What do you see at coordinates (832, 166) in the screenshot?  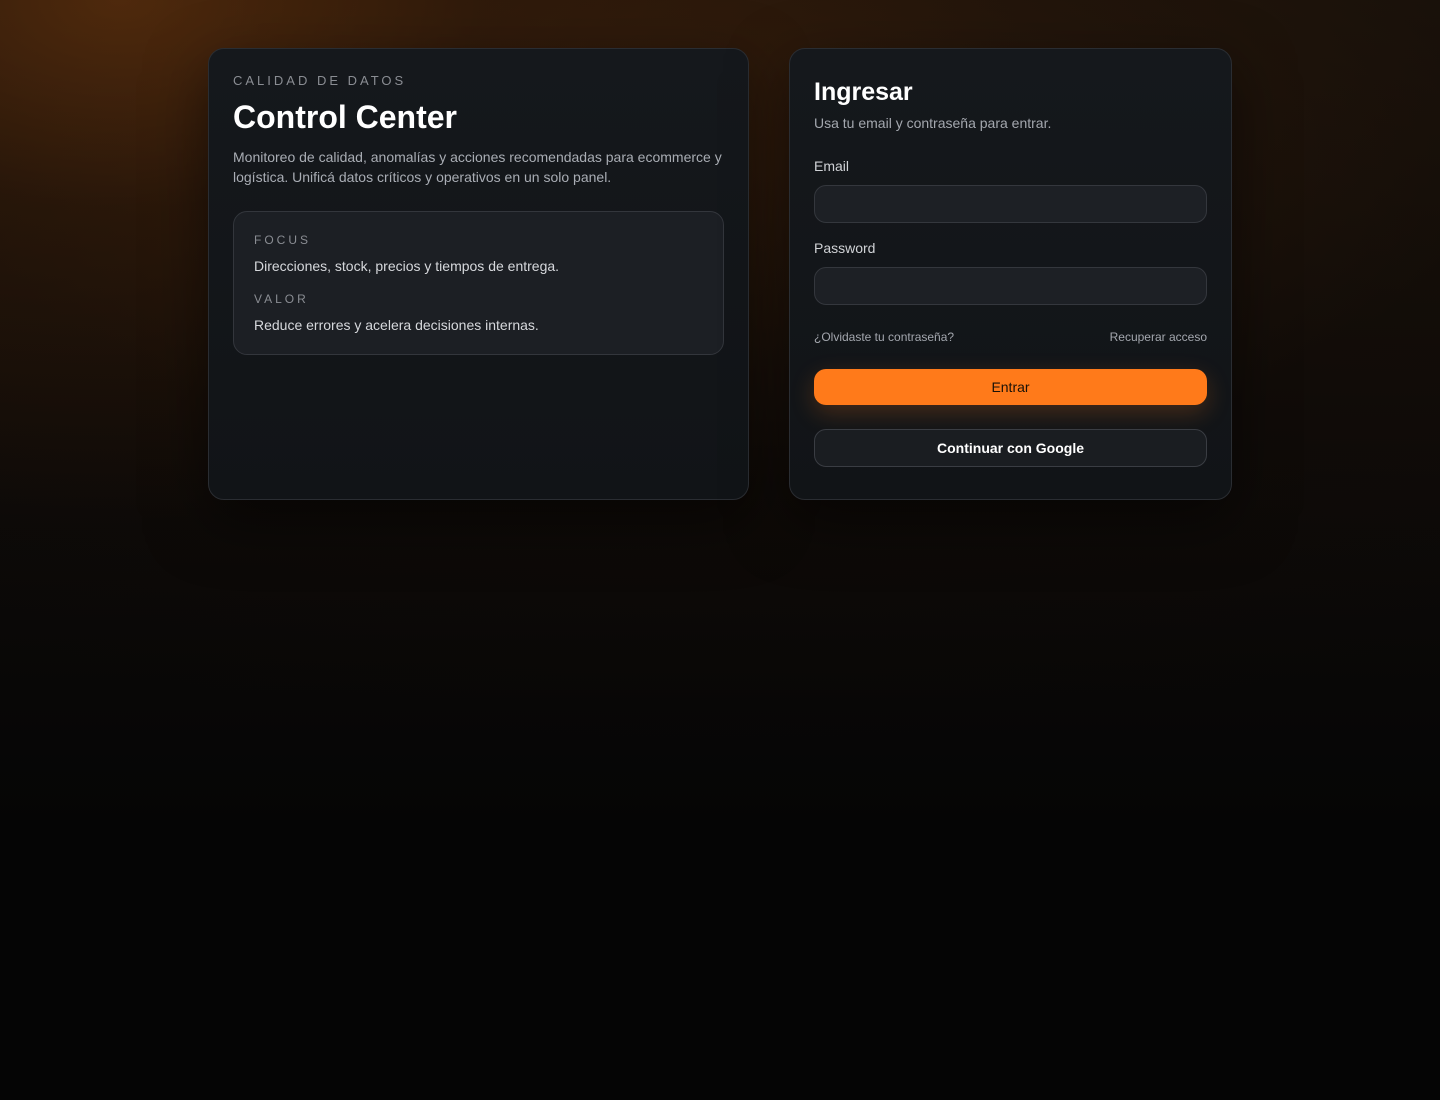 I see `email-label: Email` at bounding box center [832, 166].